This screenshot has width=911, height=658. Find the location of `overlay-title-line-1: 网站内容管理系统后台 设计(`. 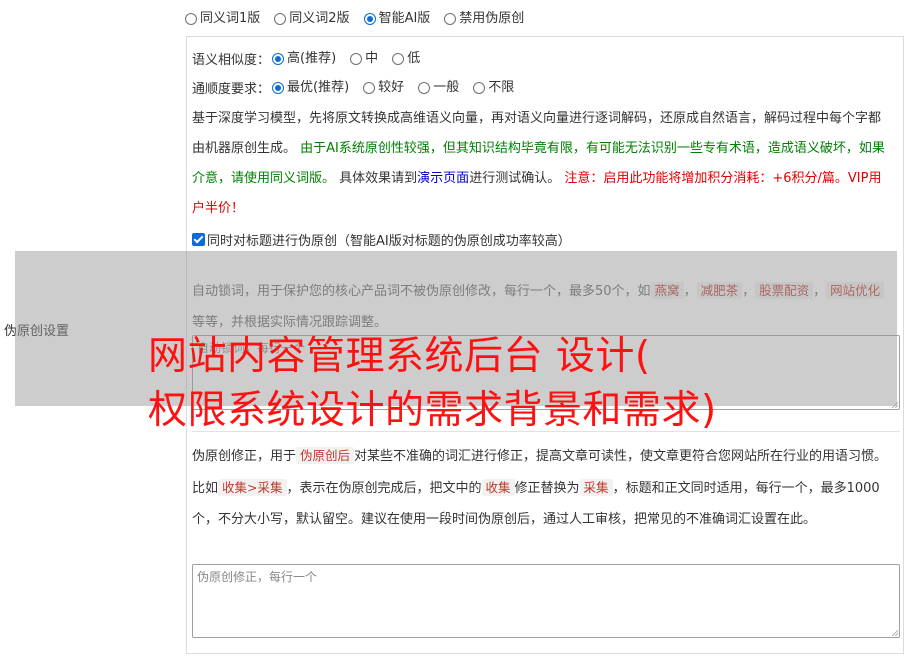

overlay-title-line-1: 网站内容管理系统后台 设计( is located at coordinates (399, 356).